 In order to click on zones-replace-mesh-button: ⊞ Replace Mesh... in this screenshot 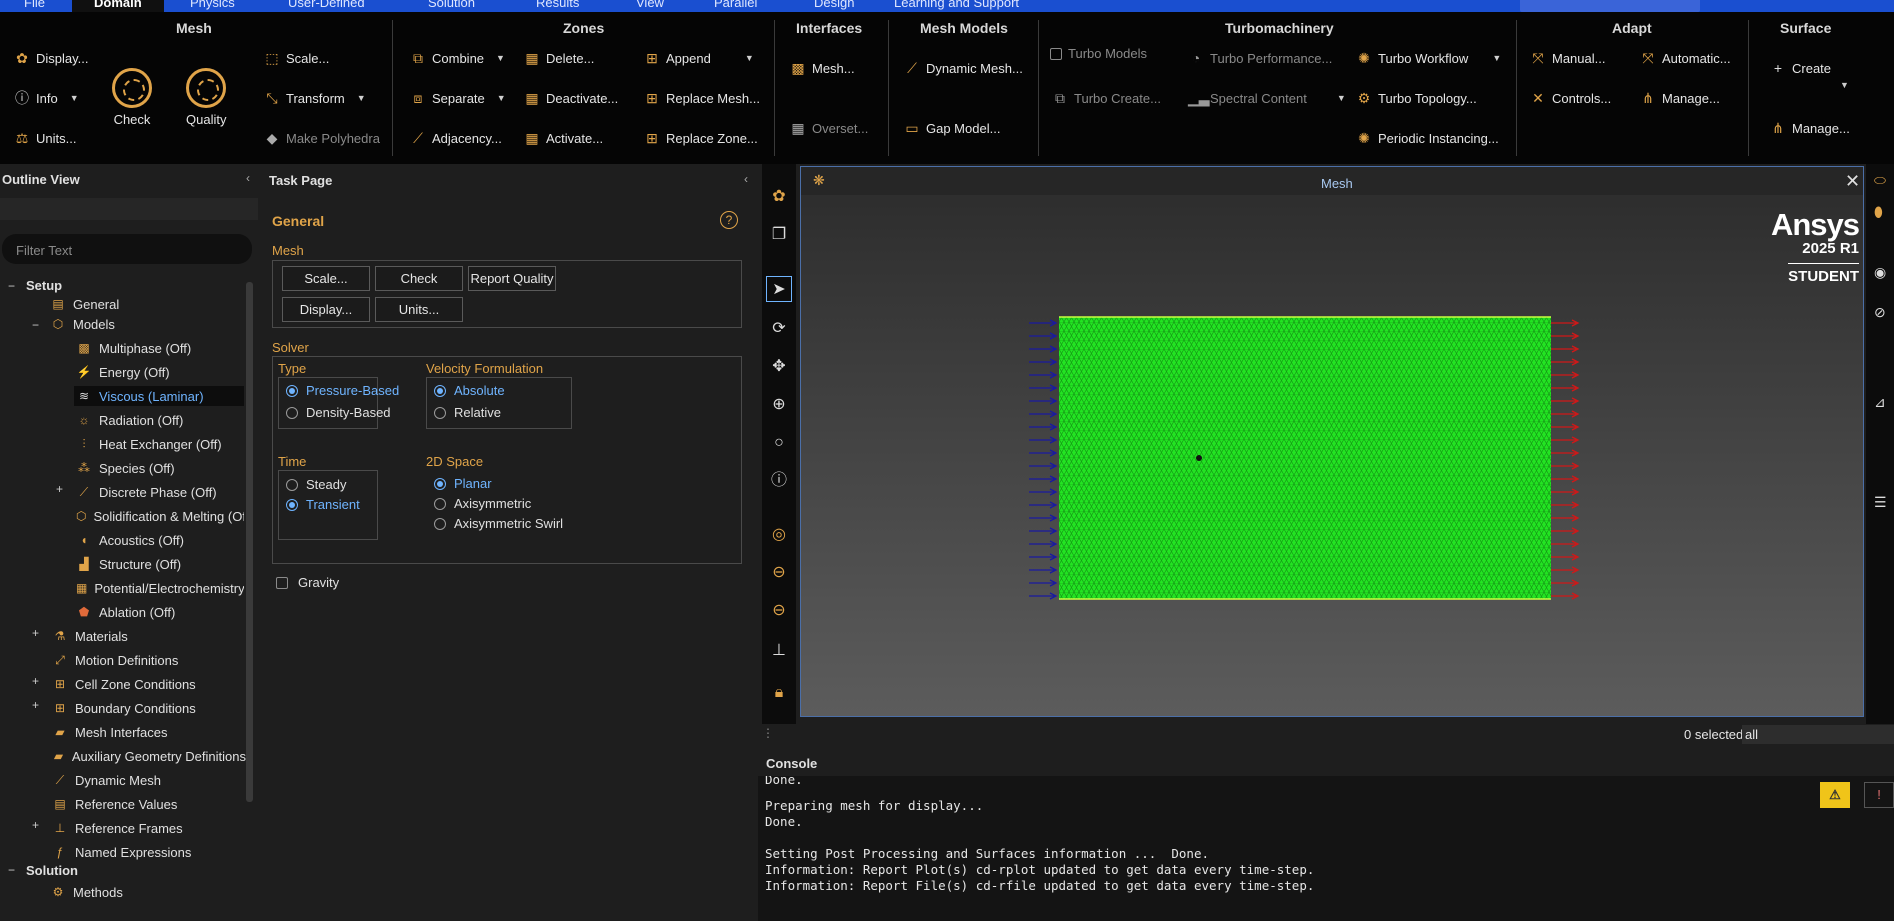, I will do `click(702, 98)`.